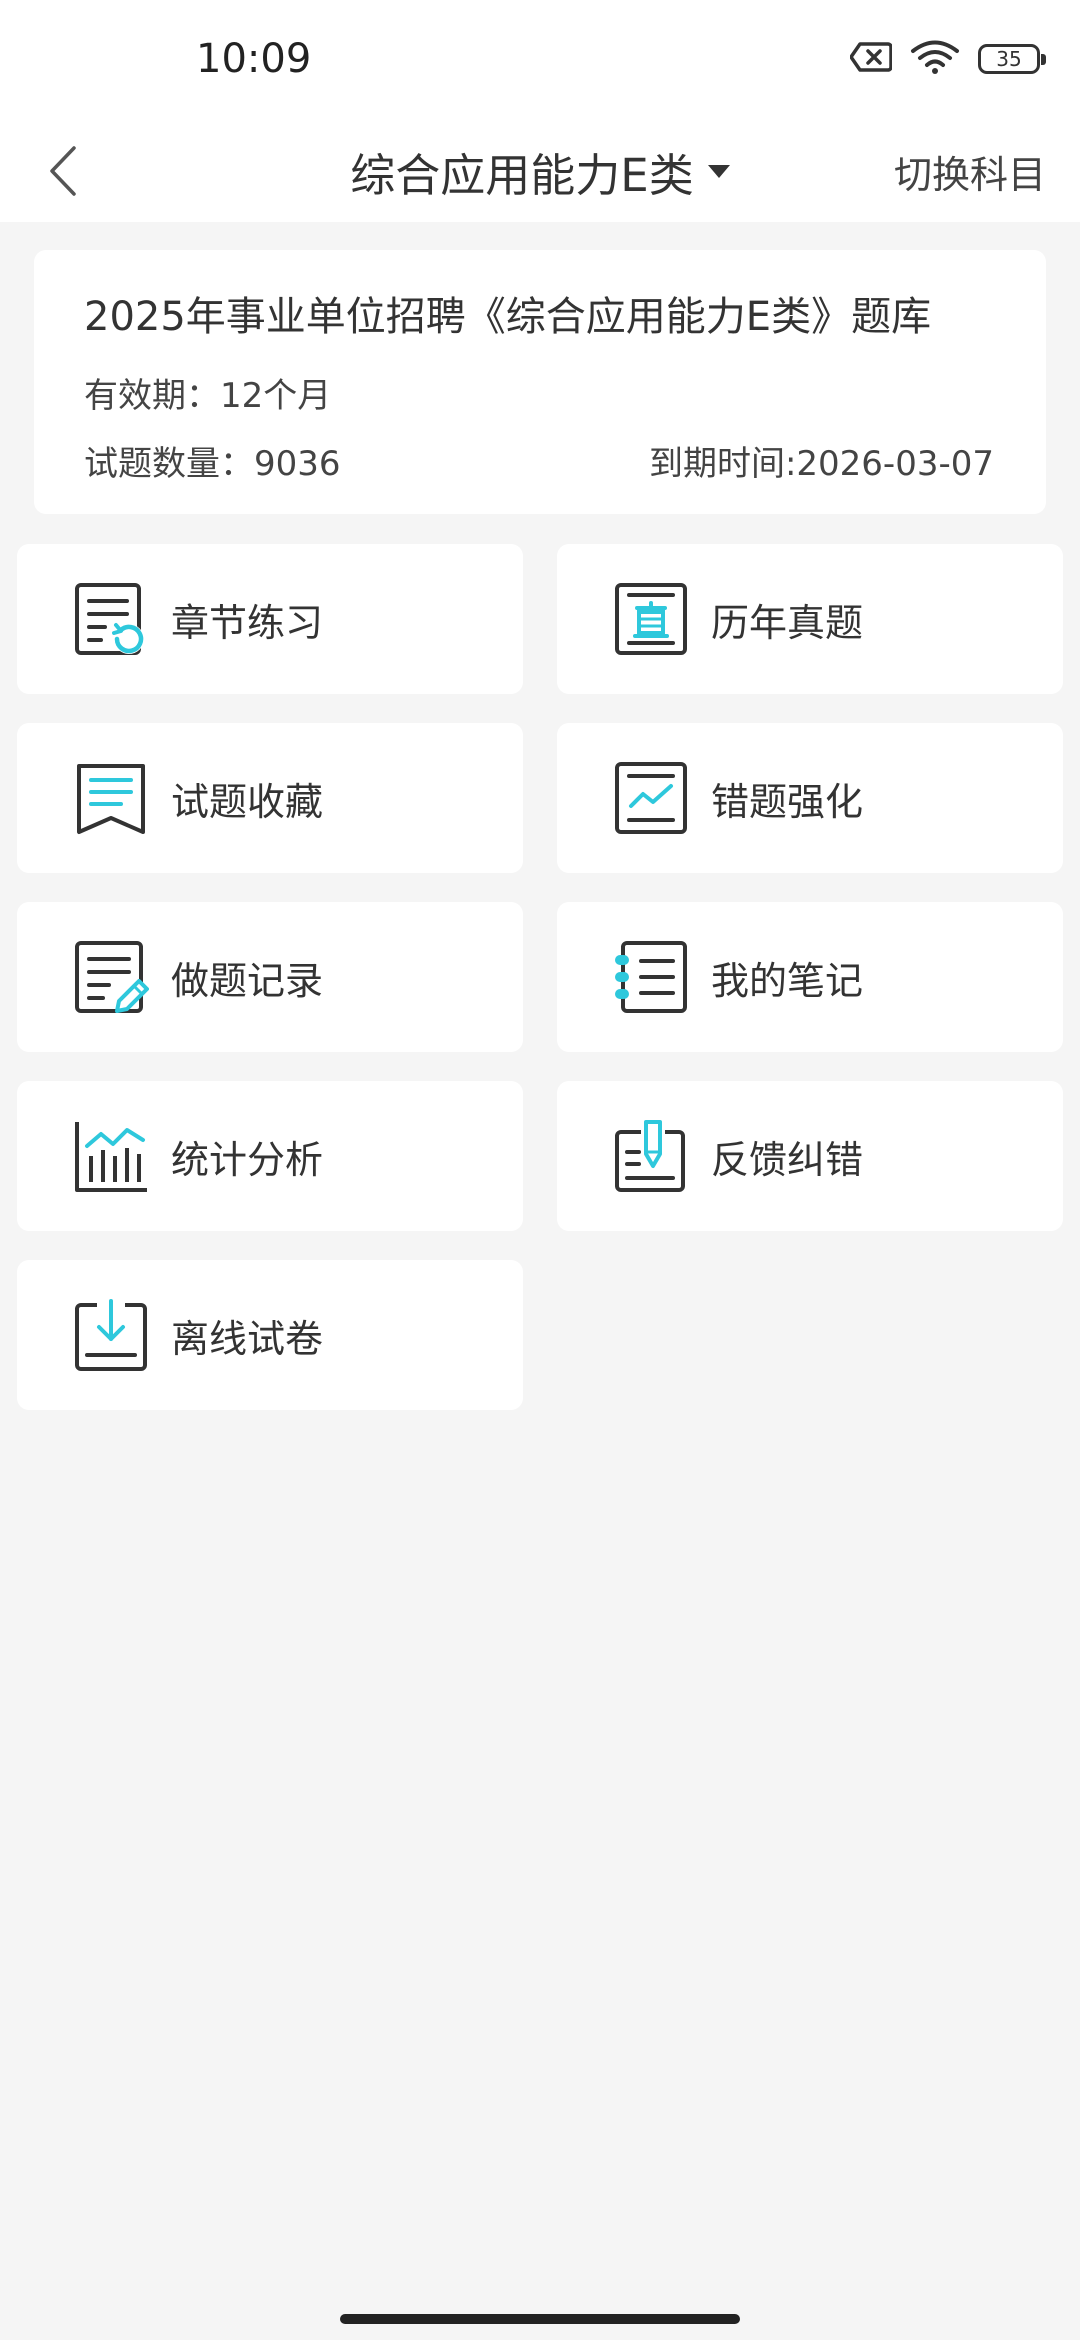 This screenshot has width=1080, height=2340. What do you see at coordinates (111, 1156) in the screenshot?
I see `statistics-icon` at bounding box center [111, 1156].